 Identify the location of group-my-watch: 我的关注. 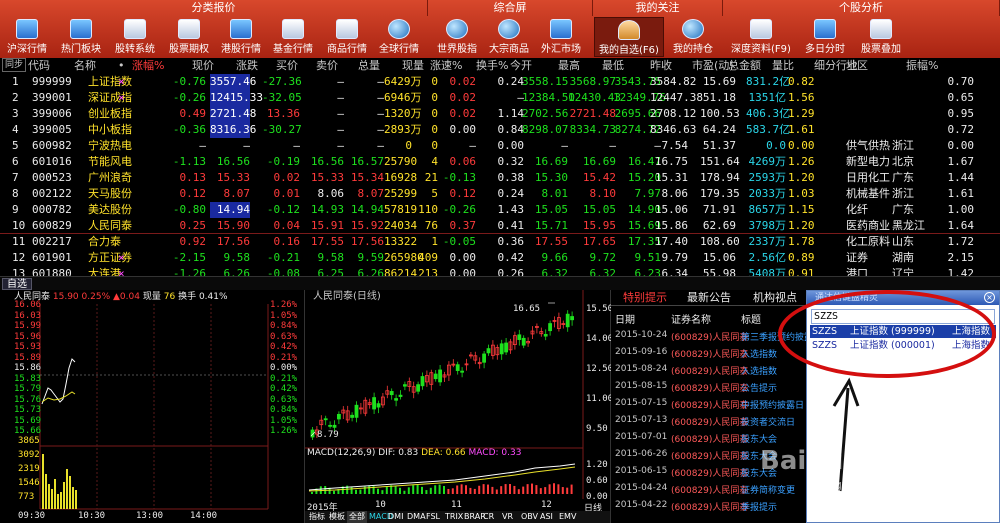
(658, 8).